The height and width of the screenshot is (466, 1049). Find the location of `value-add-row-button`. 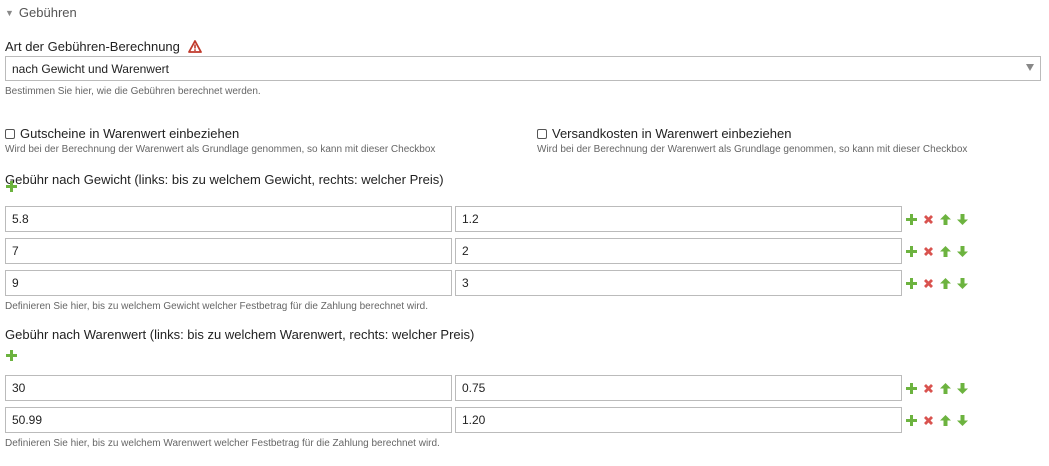

value-add-row-button is located at coordinates (11, 358).